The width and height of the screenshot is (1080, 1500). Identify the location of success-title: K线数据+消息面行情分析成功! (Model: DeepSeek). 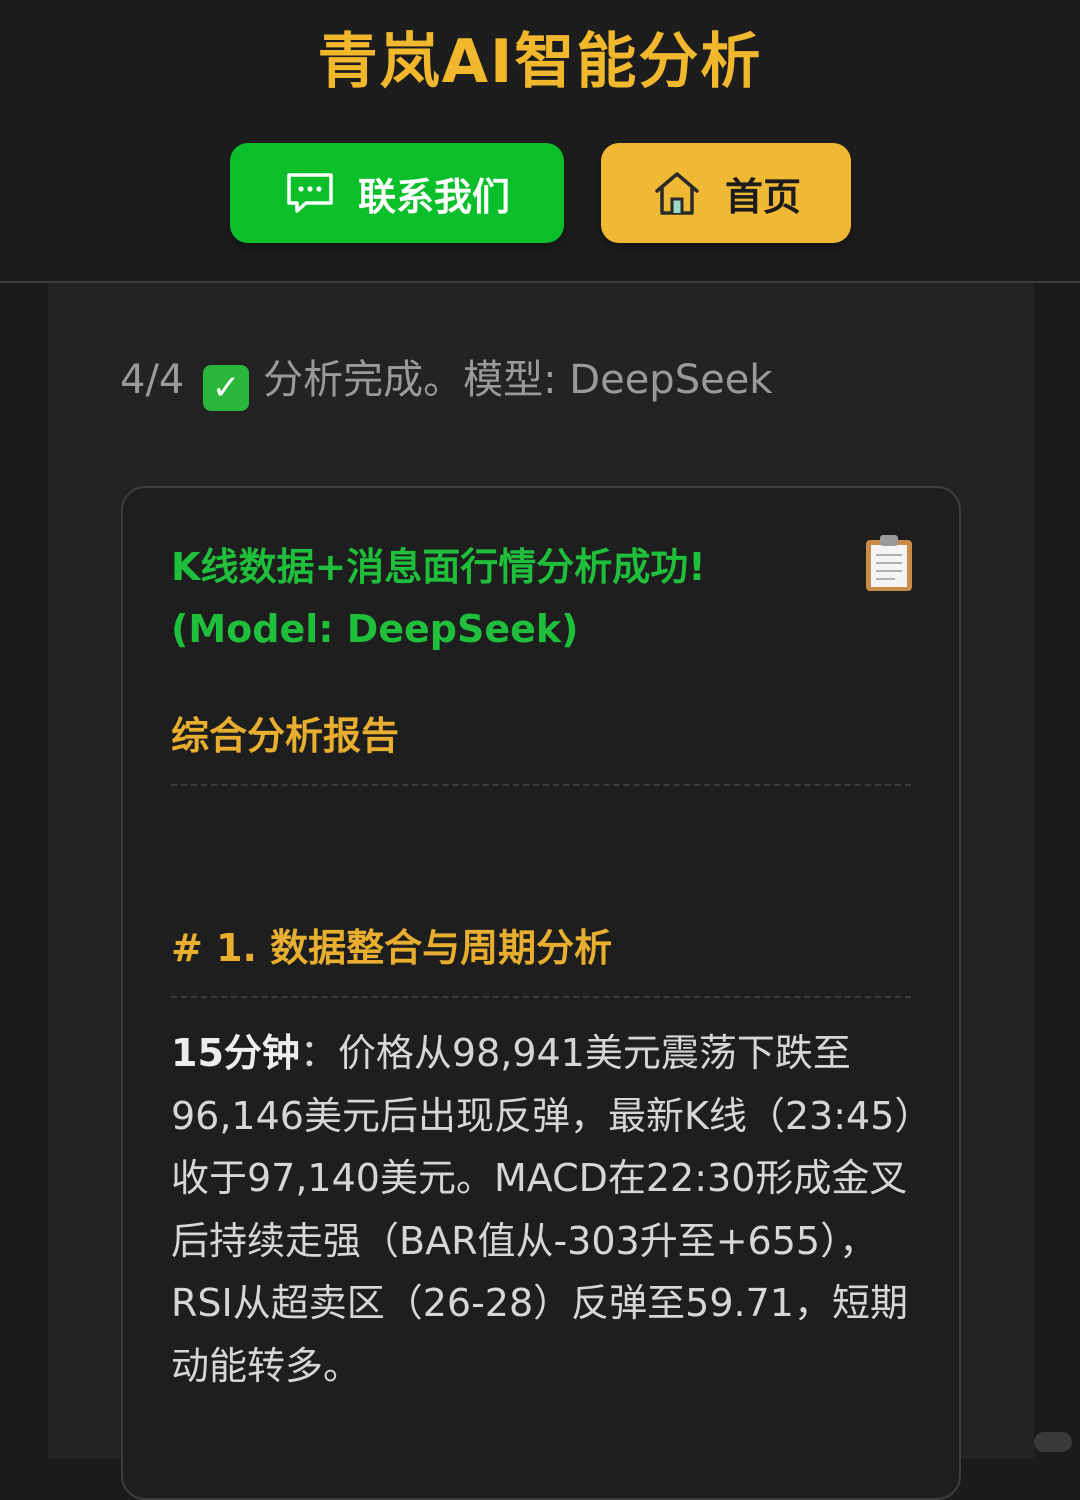
(438, 598).